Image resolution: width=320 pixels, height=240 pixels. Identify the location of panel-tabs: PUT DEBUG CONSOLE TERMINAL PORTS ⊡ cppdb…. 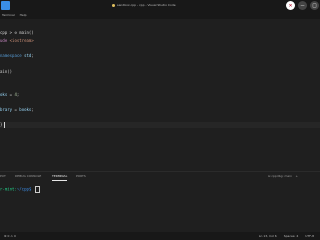
(160, 176).